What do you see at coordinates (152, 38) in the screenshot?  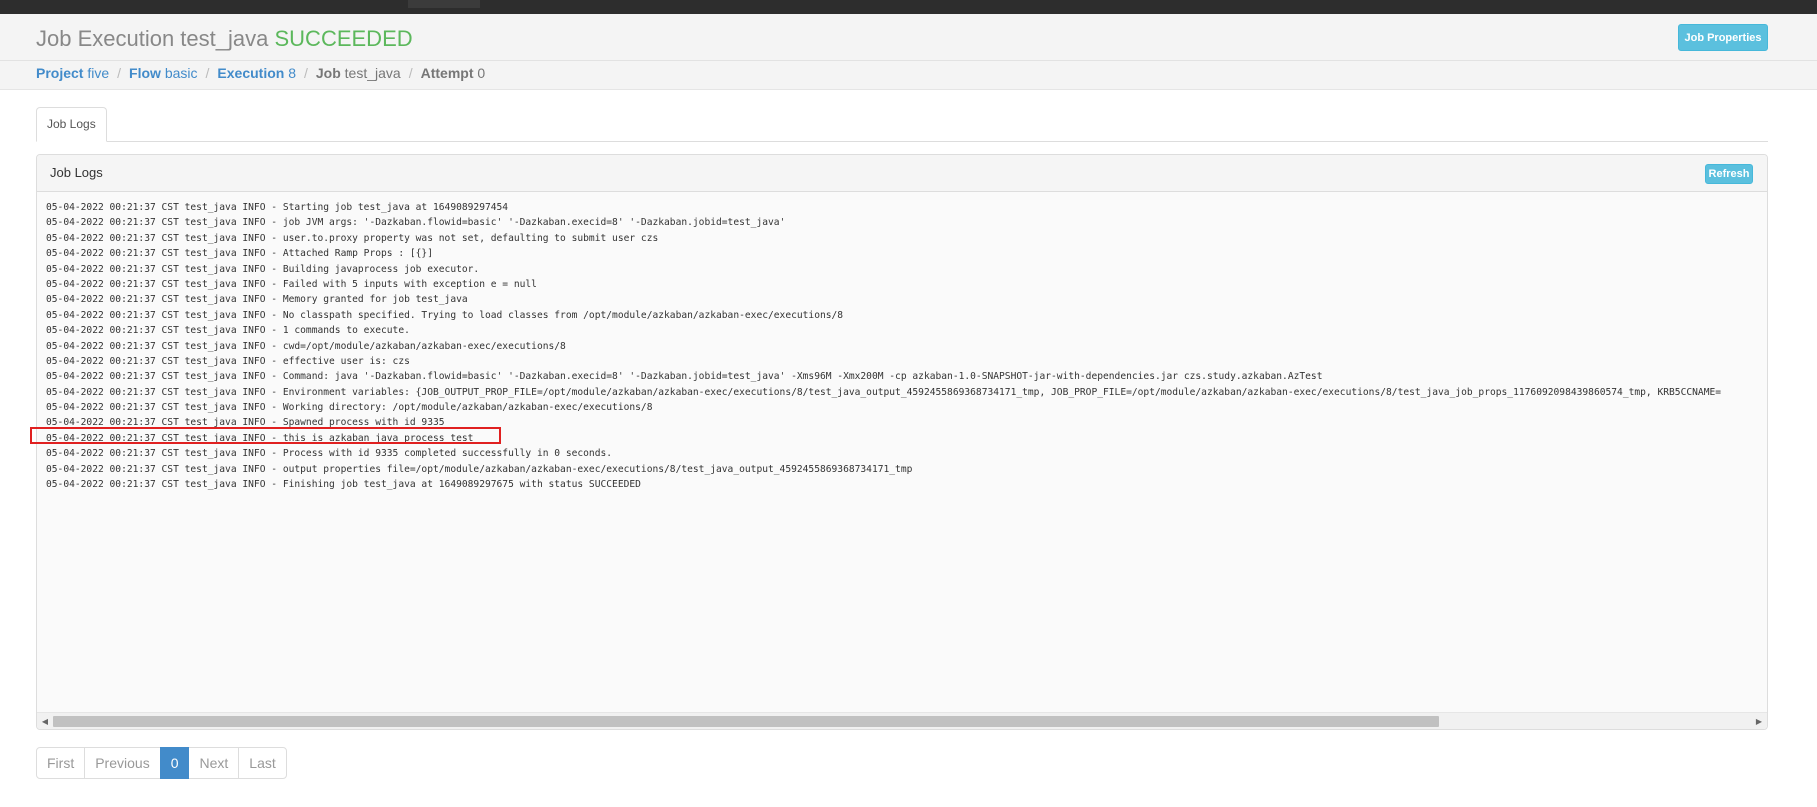 I see `job-execution-title: Job Execution test_java` at bounding box center [152, 38].